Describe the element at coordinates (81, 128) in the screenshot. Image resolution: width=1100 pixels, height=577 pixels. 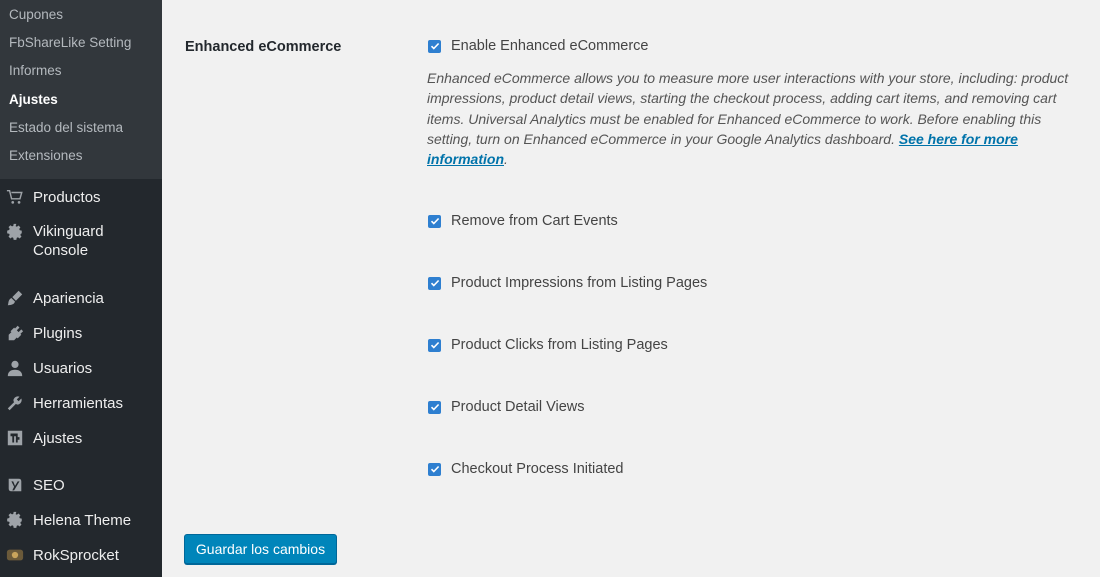
I see `submenu-item-estado-sistema: Estado del sistema` at that location.